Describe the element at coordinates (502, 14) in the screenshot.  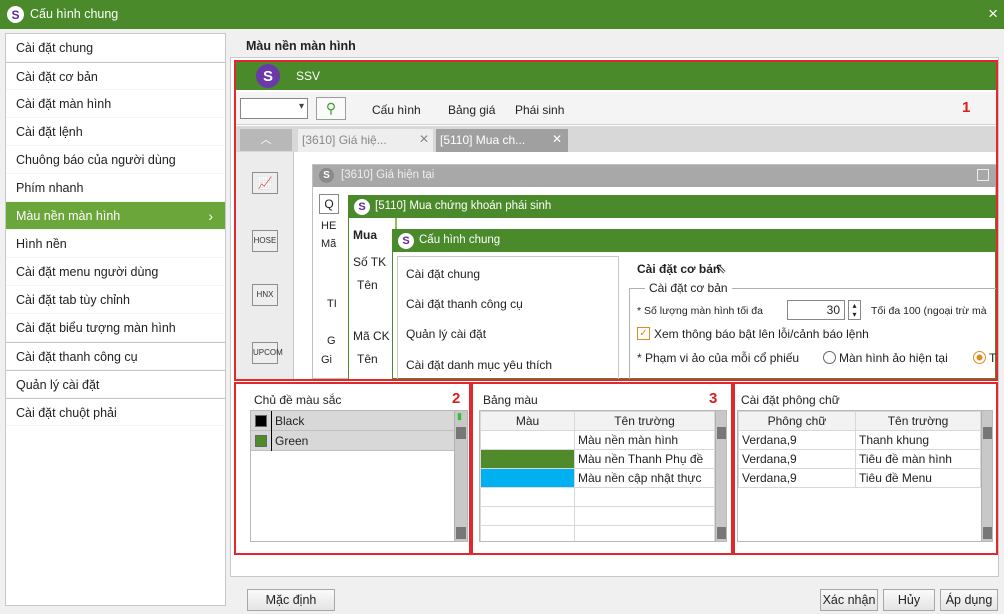
I see `window-titlebar: S Cấu hình chung ×` at that location.